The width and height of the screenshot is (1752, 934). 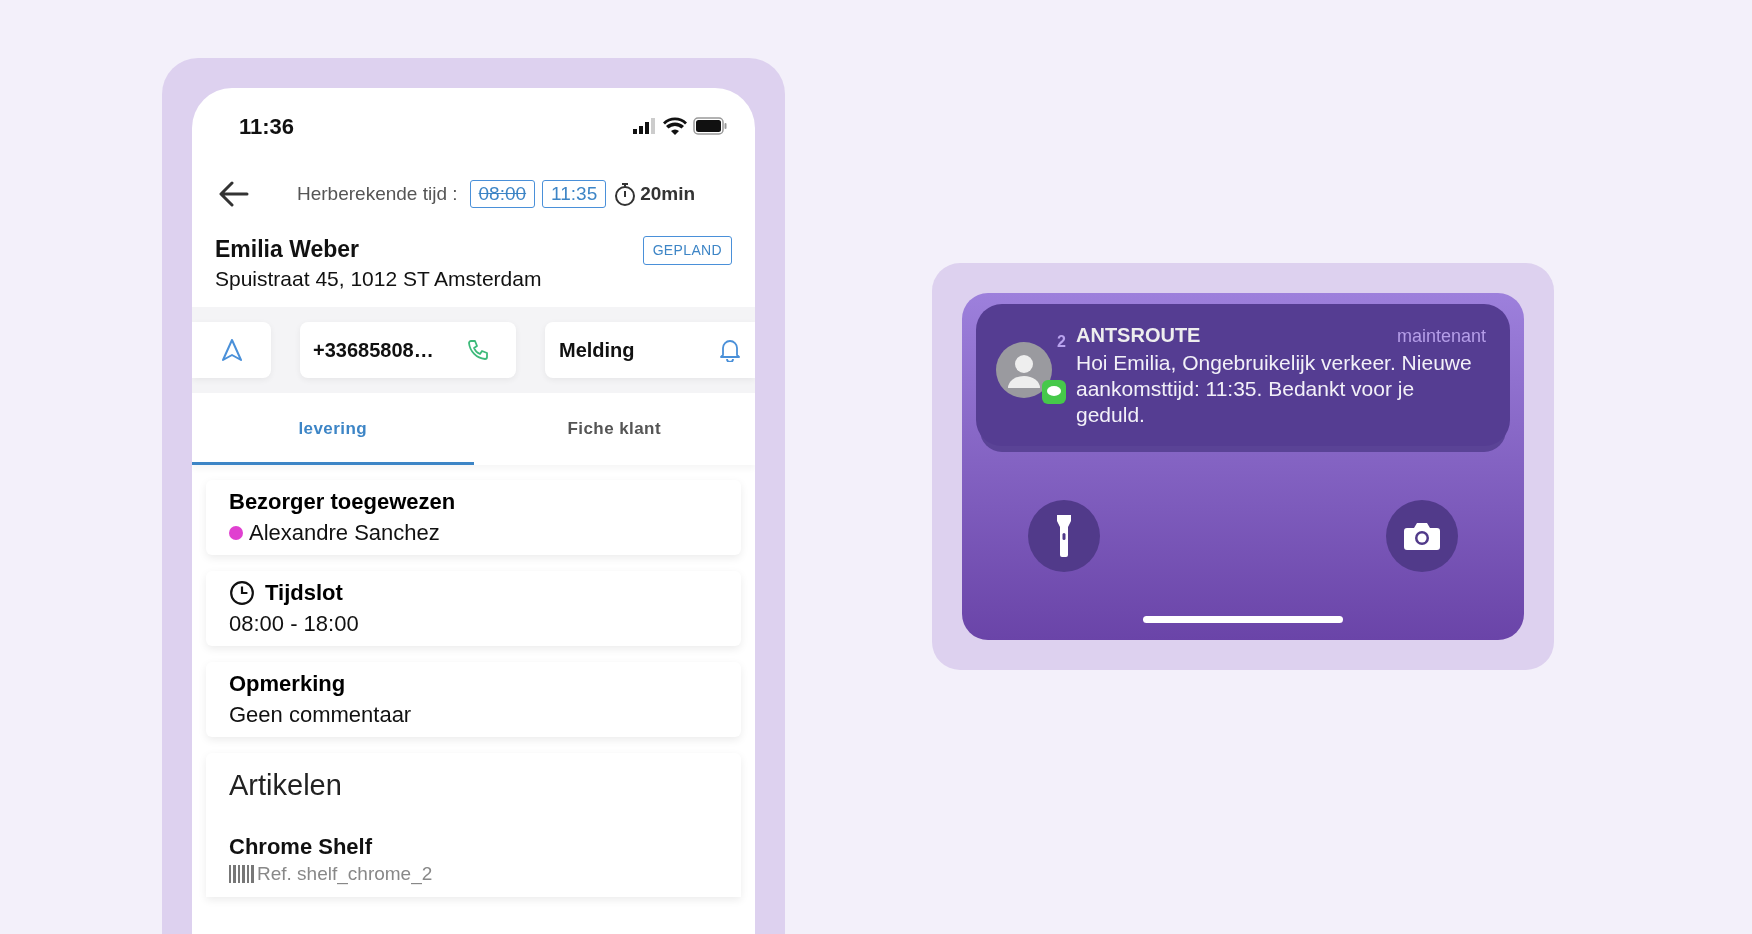 I want to click on customer-address: Spuistraat 45, 1012 ST Amsterdam, so click(x=378, y=279).